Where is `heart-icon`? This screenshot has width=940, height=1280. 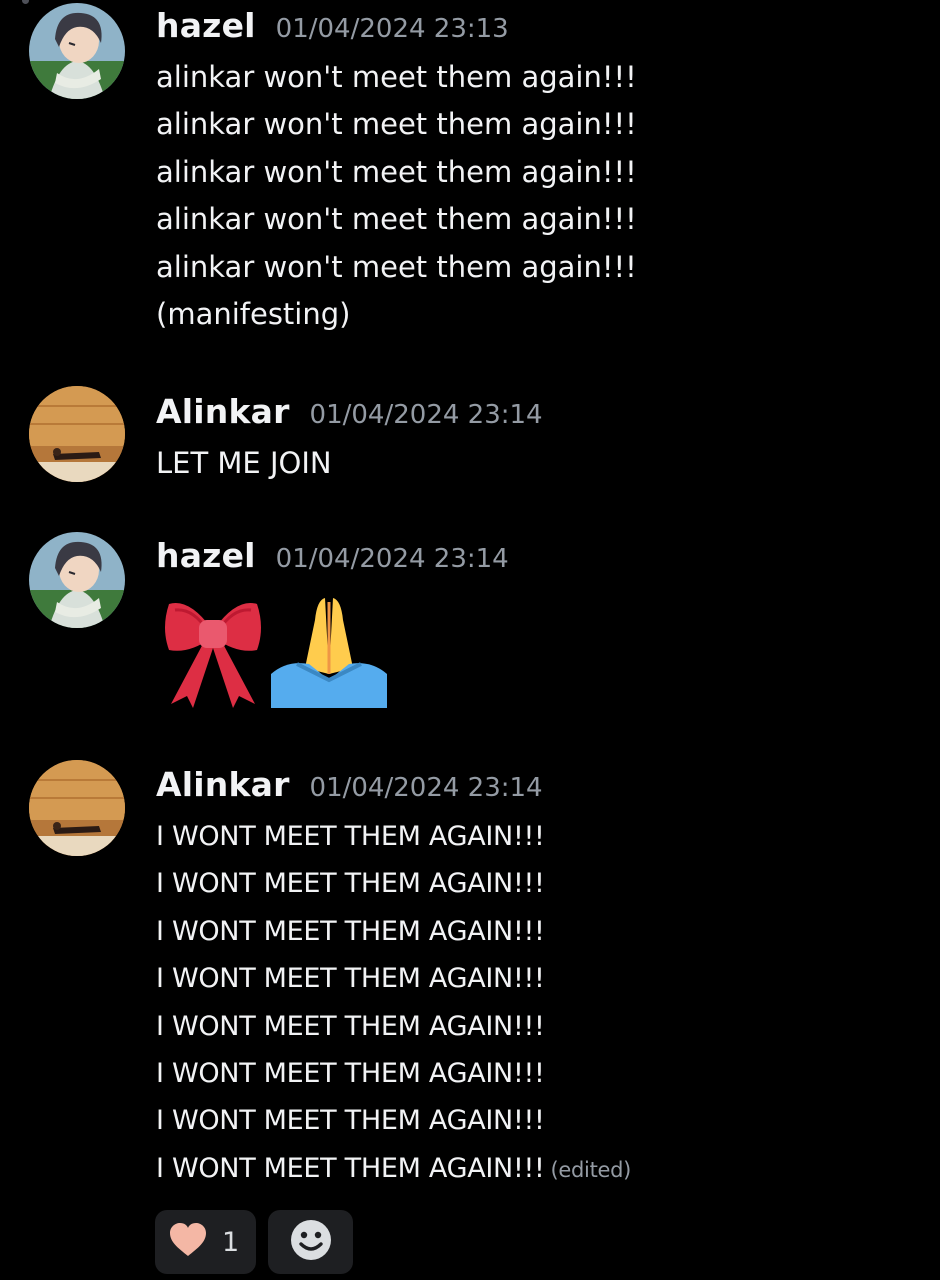 heart-icon is located at coordinates (188, 1242).